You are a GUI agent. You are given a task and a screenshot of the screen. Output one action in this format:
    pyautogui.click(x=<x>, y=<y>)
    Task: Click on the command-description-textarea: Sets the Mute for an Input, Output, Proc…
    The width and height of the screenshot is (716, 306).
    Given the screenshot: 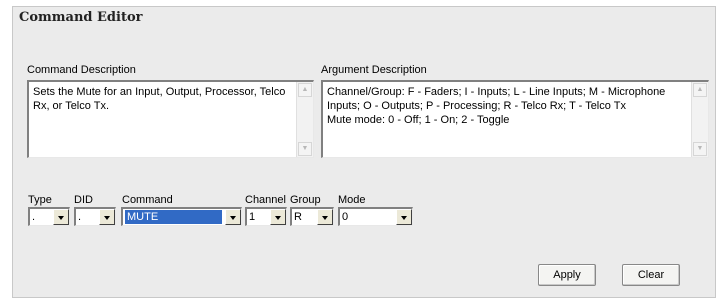 What is the action you would take?
    pyautogui.click(x=170, y=119)
    